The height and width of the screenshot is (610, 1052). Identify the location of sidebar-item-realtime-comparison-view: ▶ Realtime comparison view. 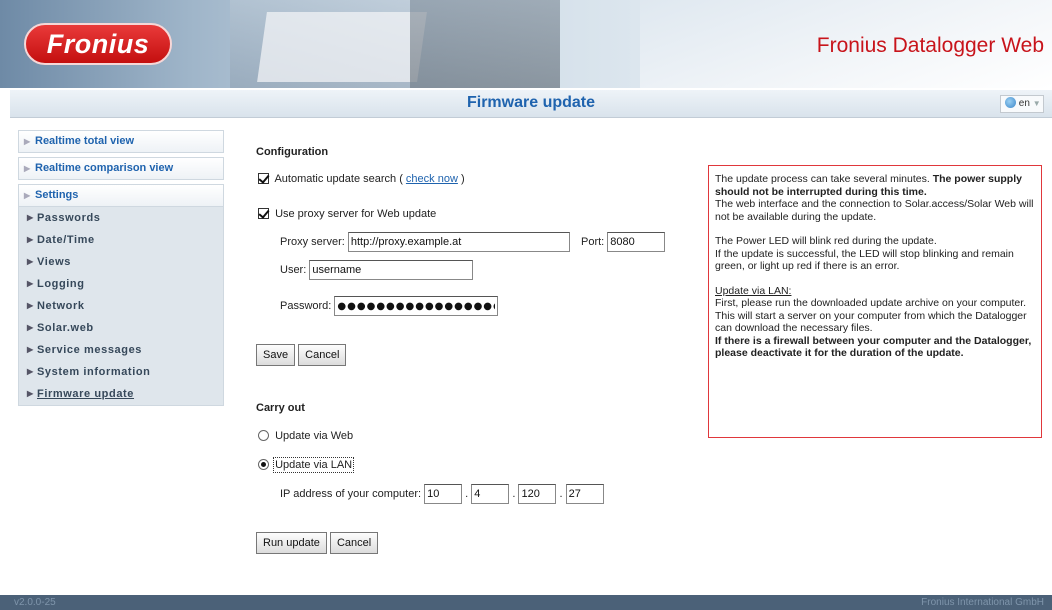
(121, 168).